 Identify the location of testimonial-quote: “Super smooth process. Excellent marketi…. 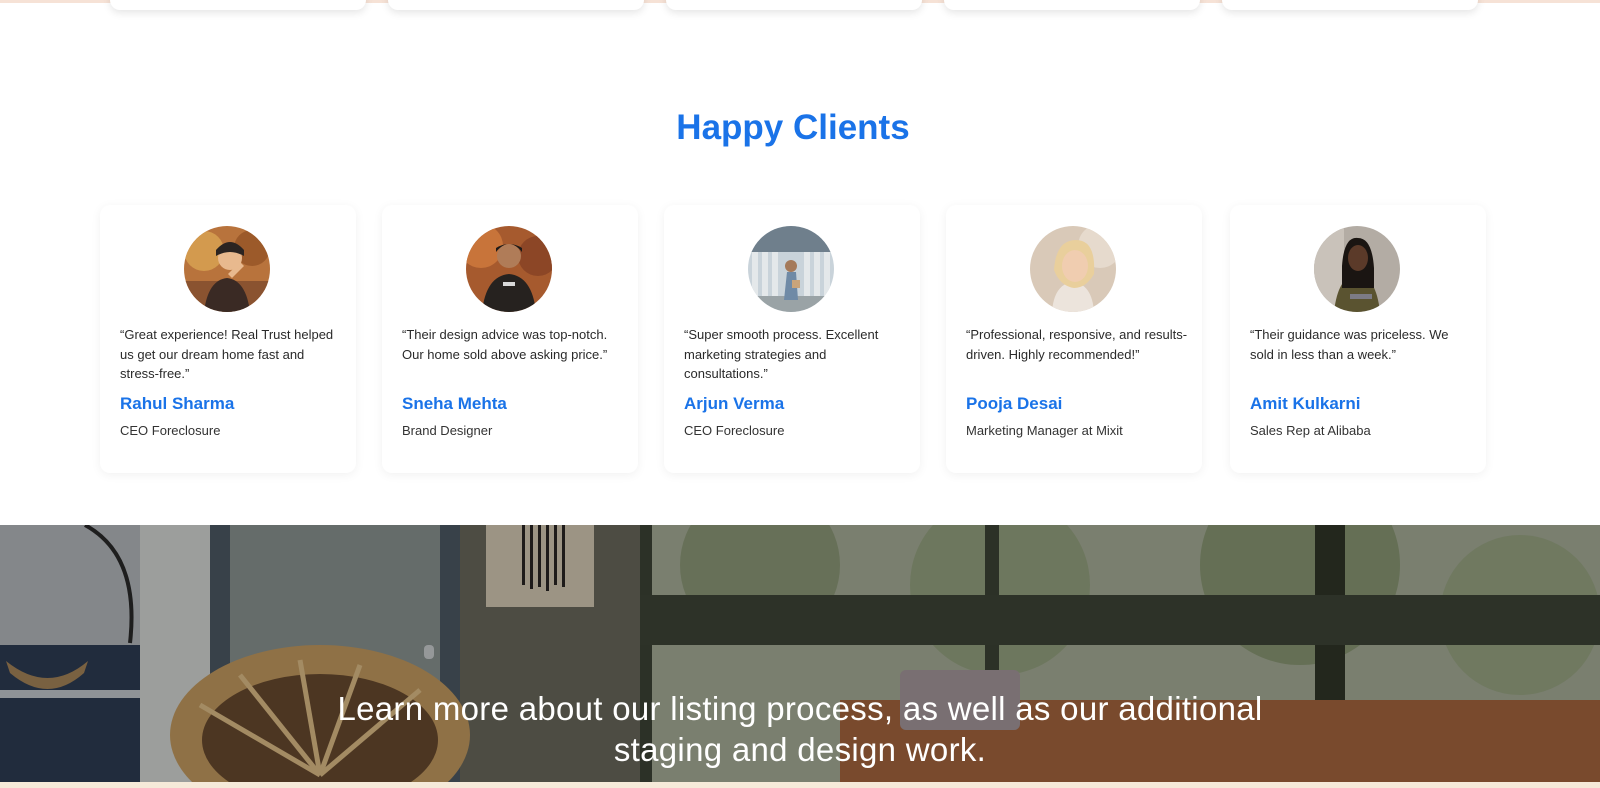
(781, 354).